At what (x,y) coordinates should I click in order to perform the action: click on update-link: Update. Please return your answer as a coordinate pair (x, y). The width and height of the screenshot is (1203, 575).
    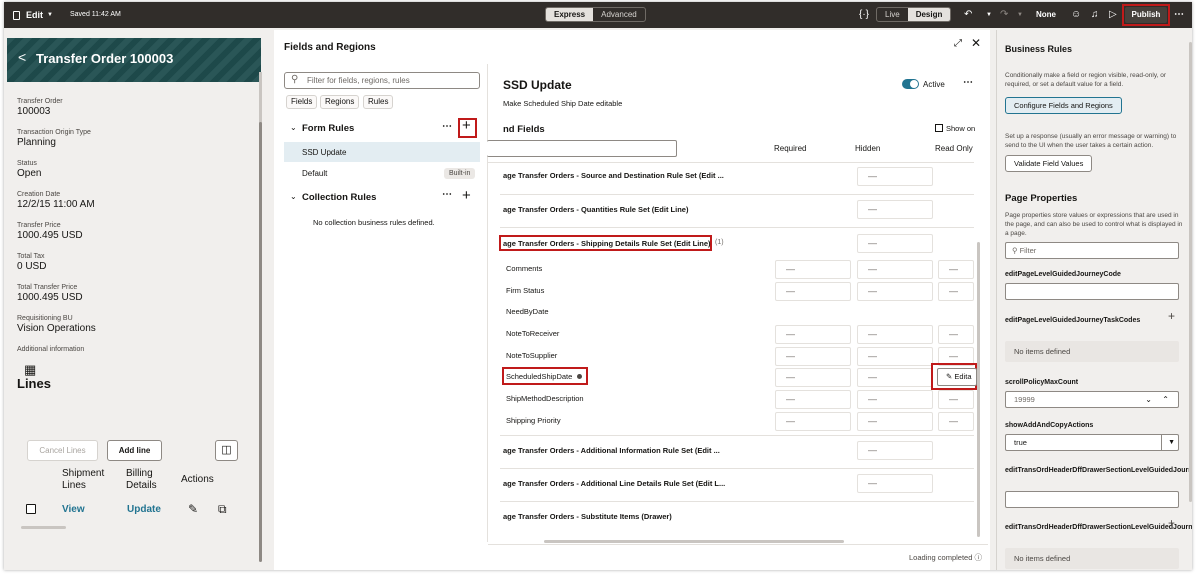
    Looking at the image, I should click on (144, 509).